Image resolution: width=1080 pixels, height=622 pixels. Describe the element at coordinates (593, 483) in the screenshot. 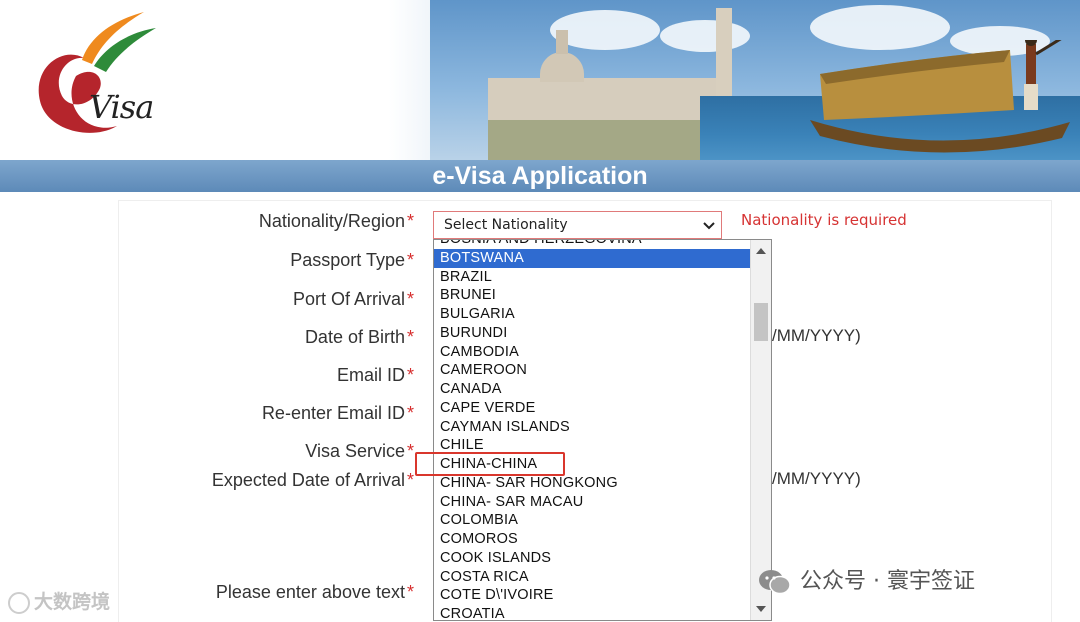

I see `option-item: CHINA- SAR HONGKONG` at that location.